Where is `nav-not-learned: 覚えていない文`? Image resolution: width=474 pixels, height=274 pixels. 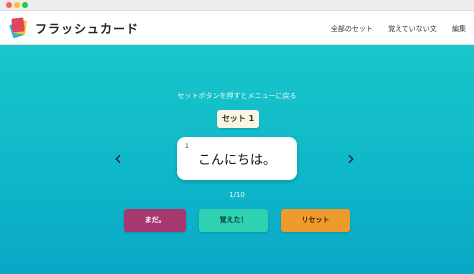
nav-not-learned: 覚えていない文 is located at coordinates (412, 29).